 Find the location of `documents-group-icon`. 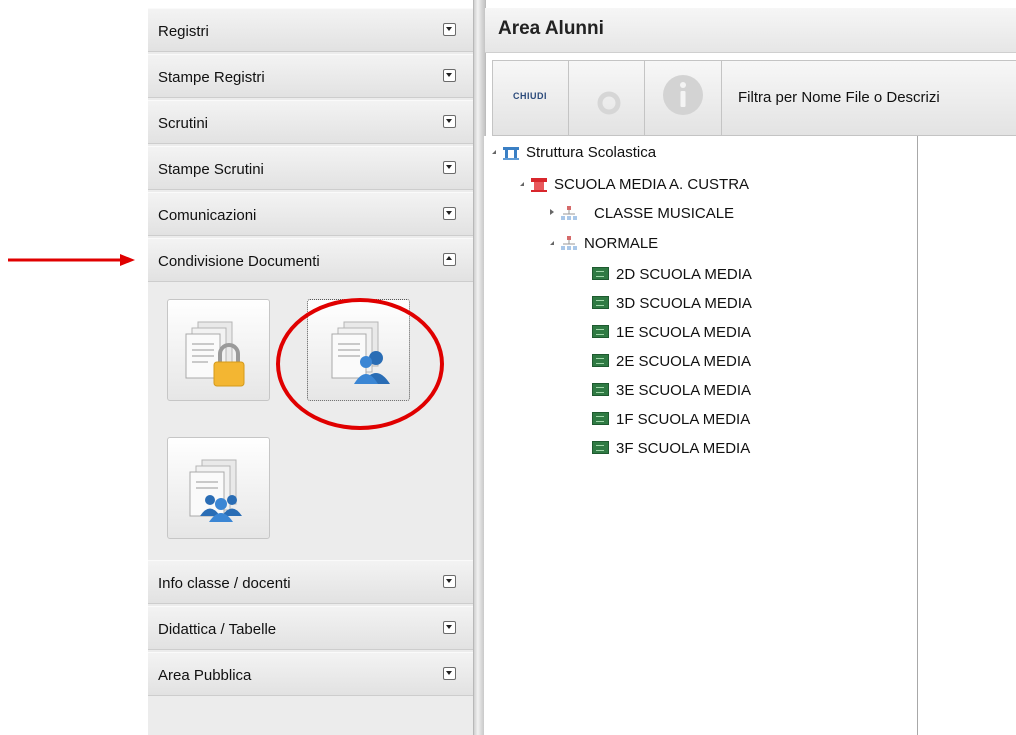

documents-group-icon is located at coordinates (215, 490).